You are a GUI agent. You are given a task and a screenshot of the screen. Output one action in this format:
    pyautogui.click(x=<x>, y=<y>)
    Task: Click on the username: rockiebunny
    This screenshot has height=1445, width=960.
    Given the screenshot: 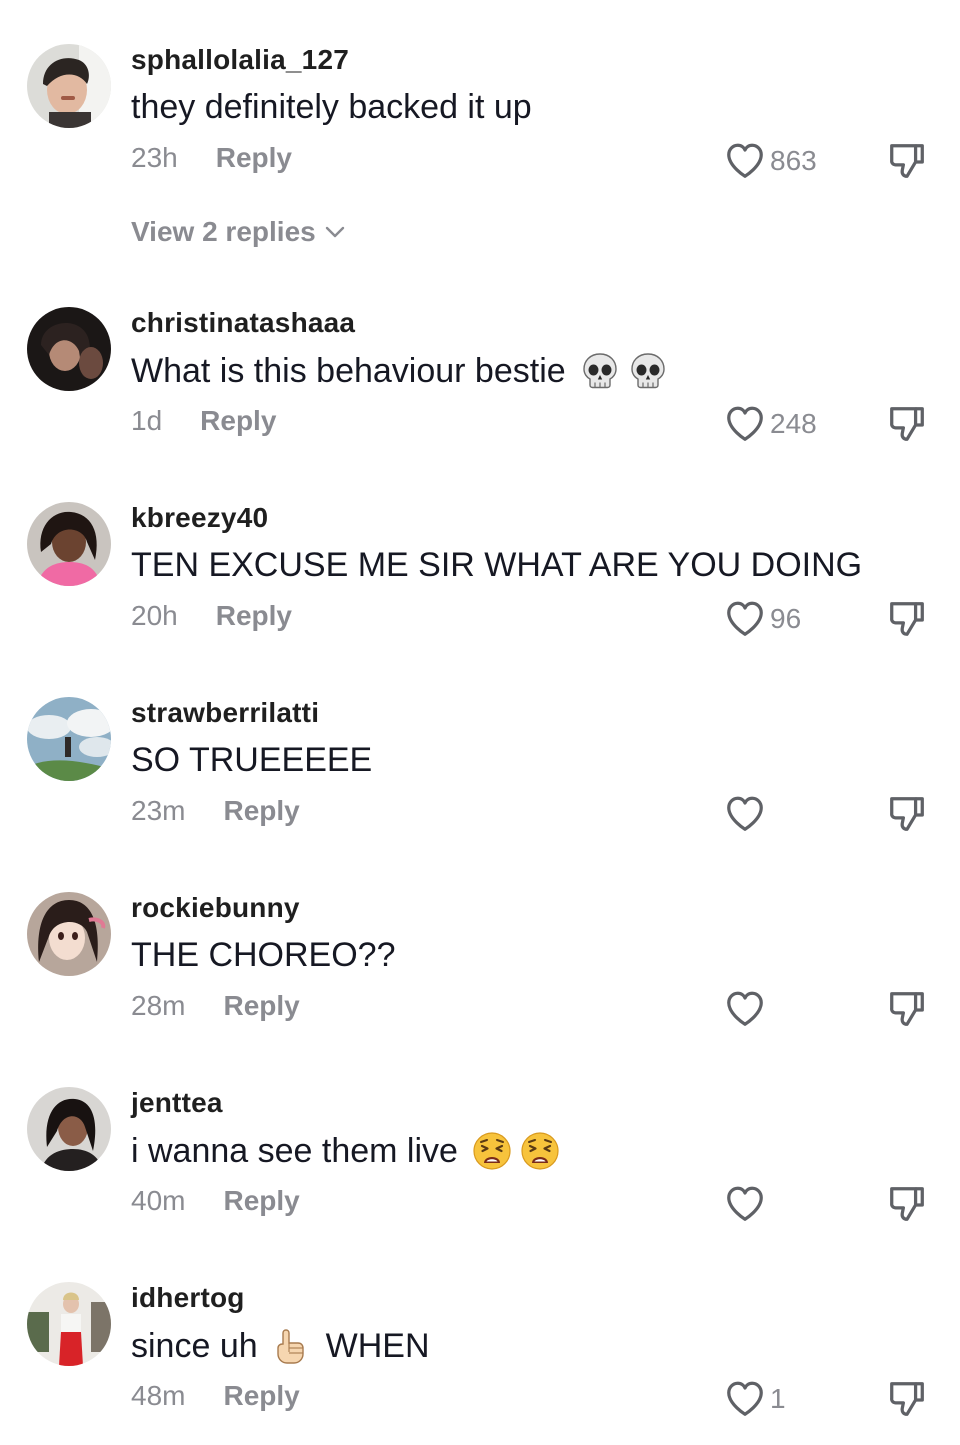 What is the action you would take?
    pyautogui.click(x=215, y=908)
    